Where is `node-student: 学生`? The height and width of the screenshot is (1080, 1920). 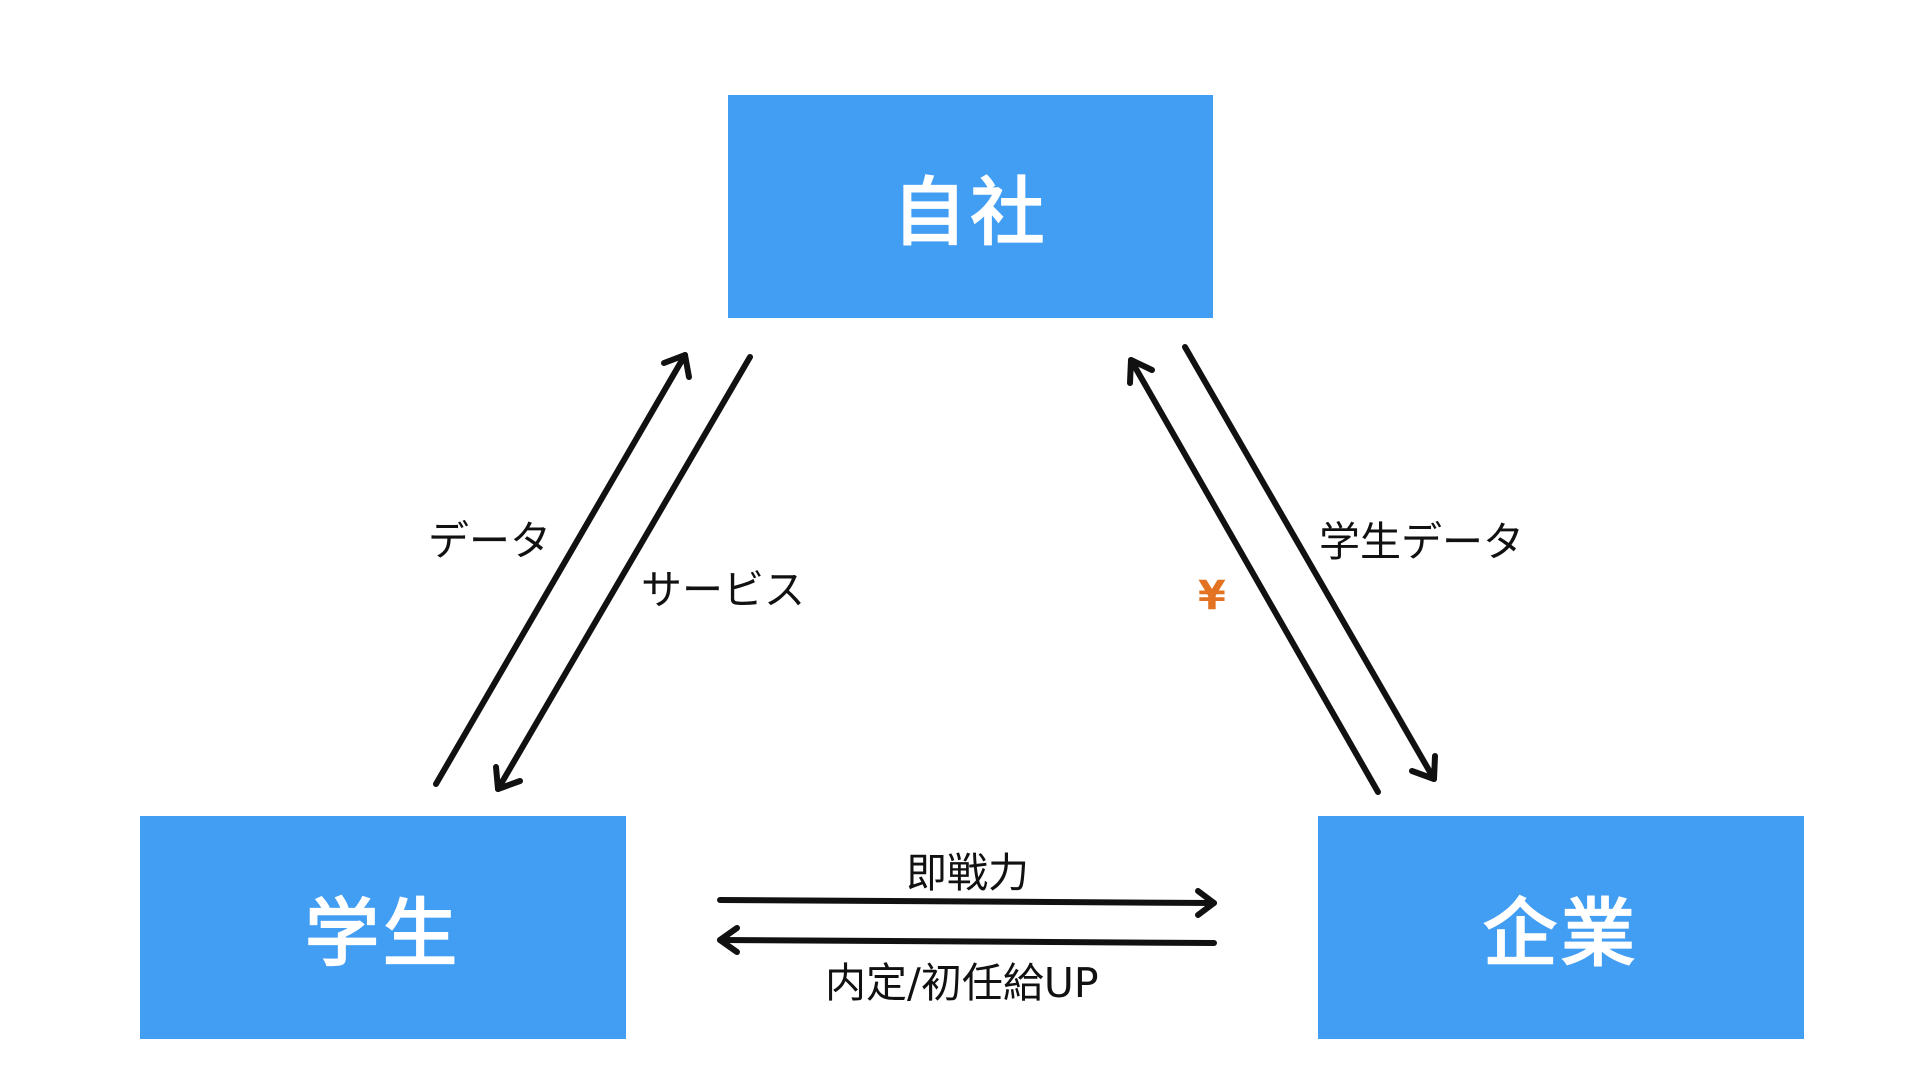 node-student: 学生 is located at coordinates (383, 927).